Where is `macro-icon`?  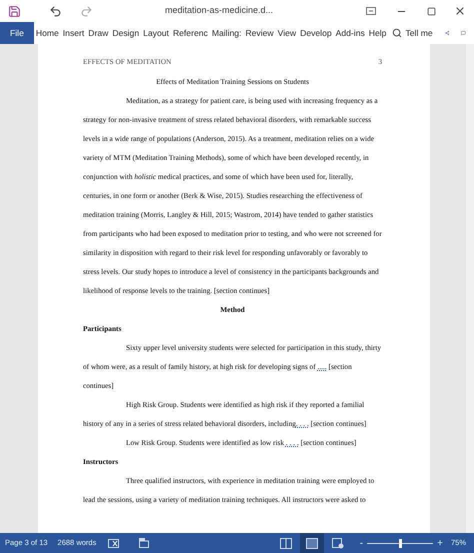
macro-icon is located at coordinates (144, 543).